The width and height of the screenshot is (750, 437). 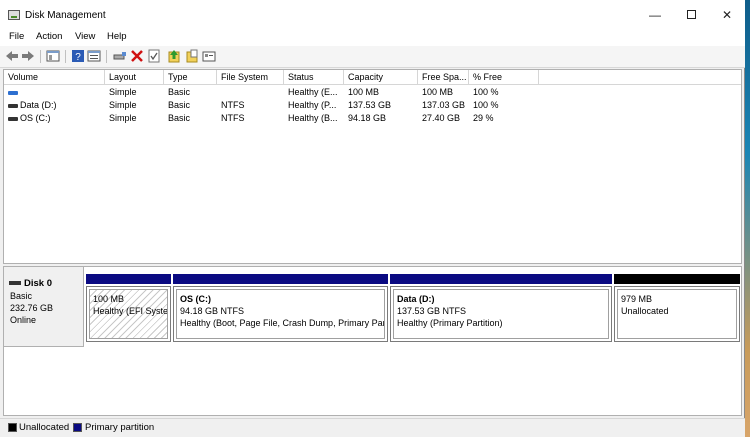 I want to click on export-icon, so click(x=192, y=56).